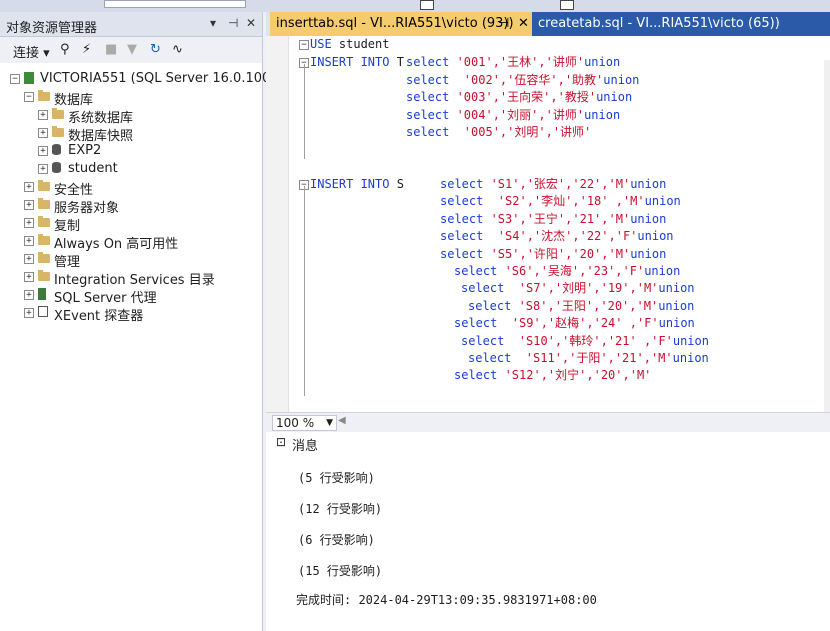 The image size is (830, 631). Describe the element at coordinates (548, 443) in the screenshot. I see `messages-tab: ⊡ 消息` at that location.